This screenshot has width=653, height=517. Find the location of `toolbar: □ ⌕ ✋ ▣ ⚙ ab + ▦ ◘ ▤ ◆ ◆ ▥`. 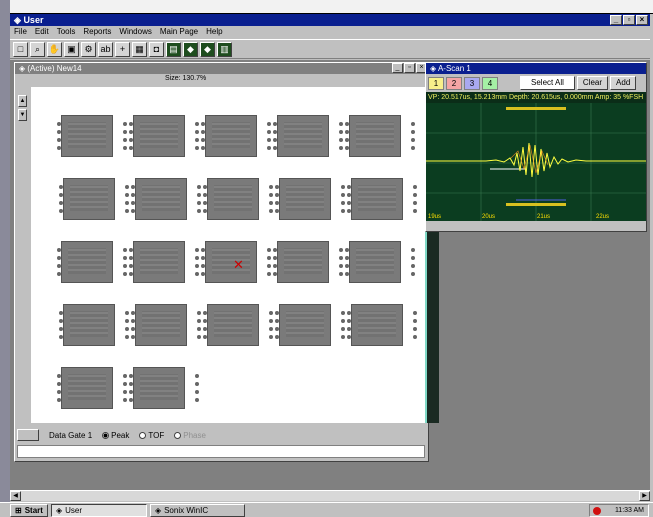

toolbar: □ ⌕ ✋ ▣ ⚙ ab + ▦ ◘ ▤ ◆ ◆ ▥ is located at coordinates (330, 49).